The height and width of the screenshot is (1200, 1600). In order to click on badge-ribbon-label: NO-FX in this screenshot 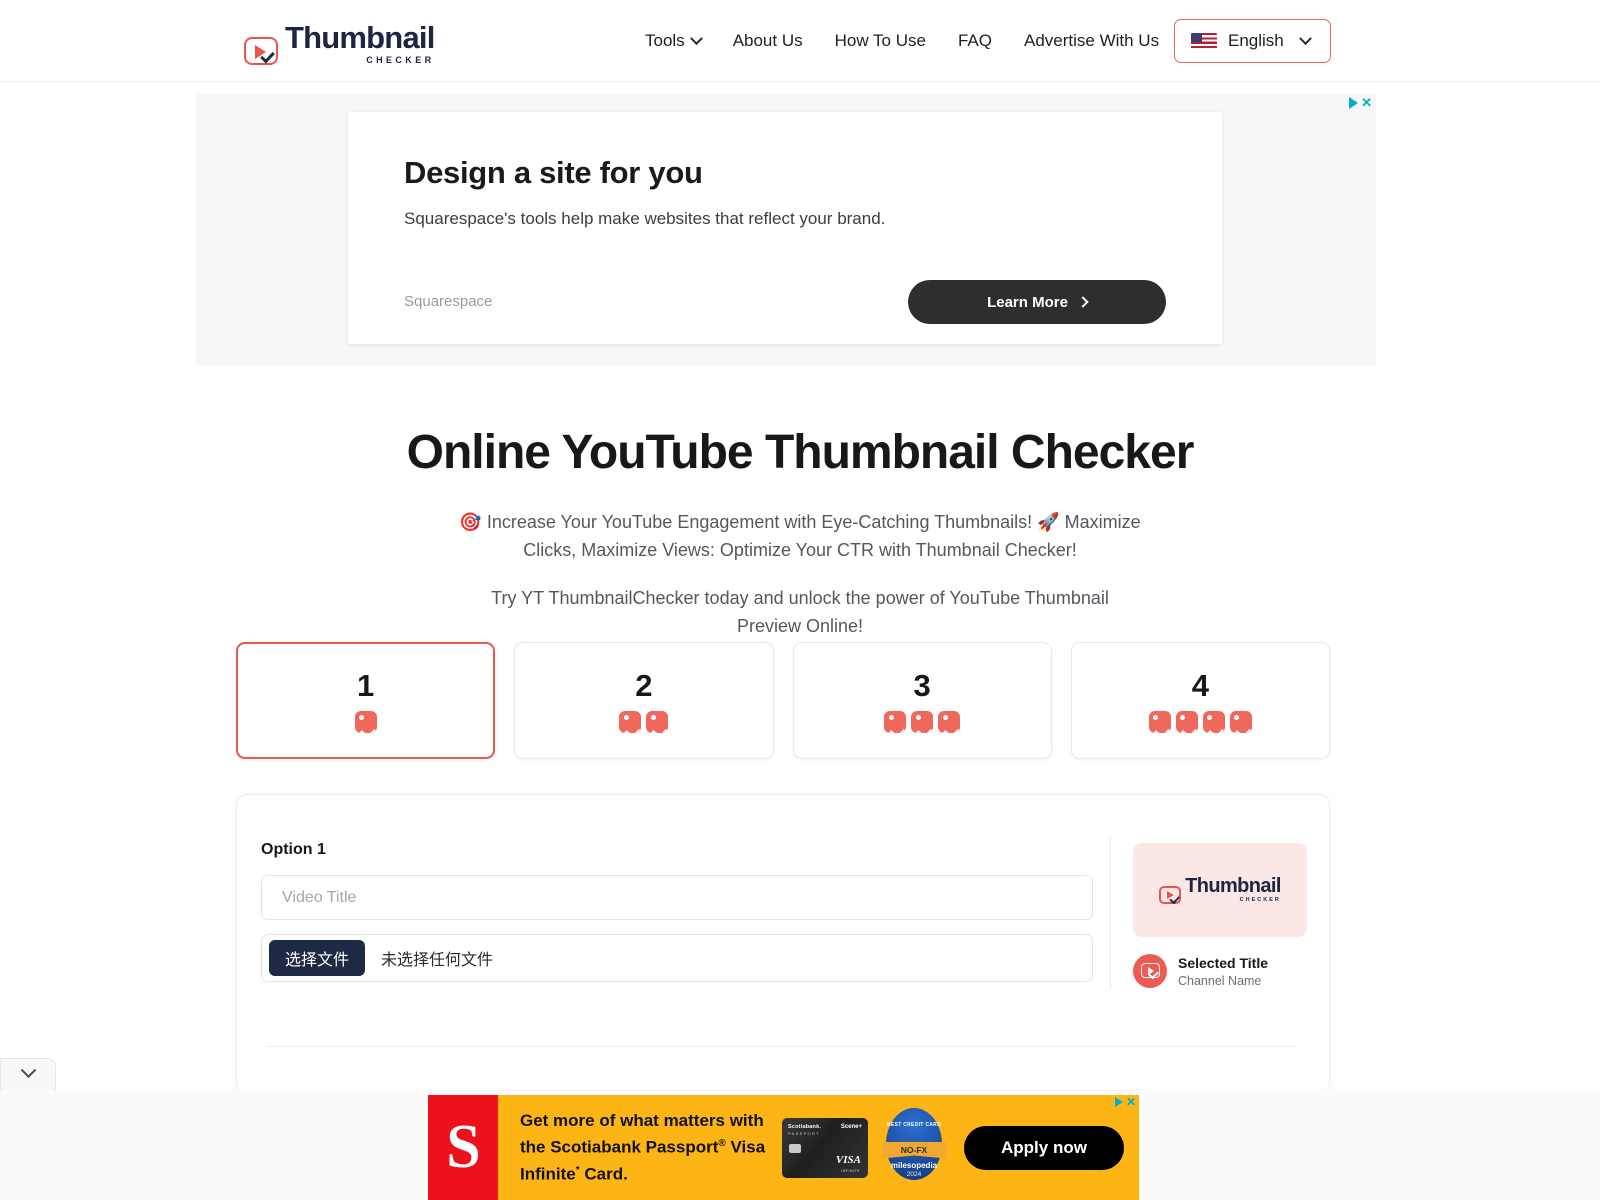, I will do `click(914, 1150)`.